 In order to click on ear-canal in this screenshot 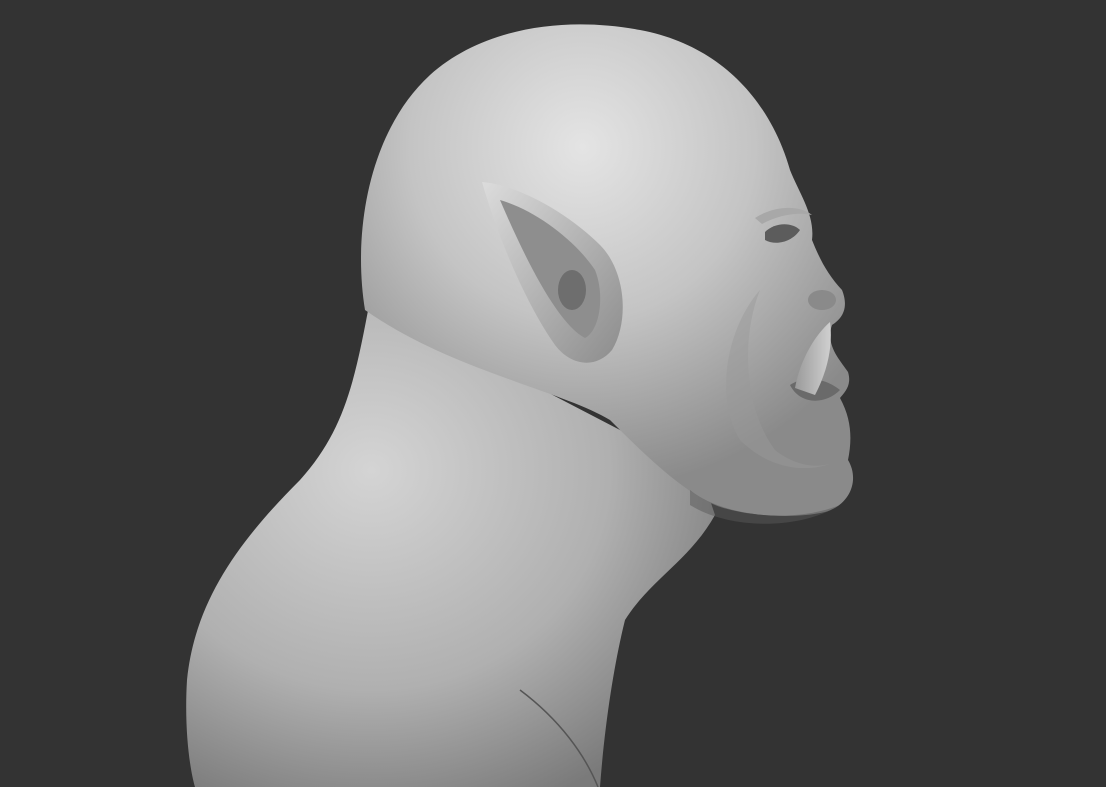, I will do `click(572, 290)`.